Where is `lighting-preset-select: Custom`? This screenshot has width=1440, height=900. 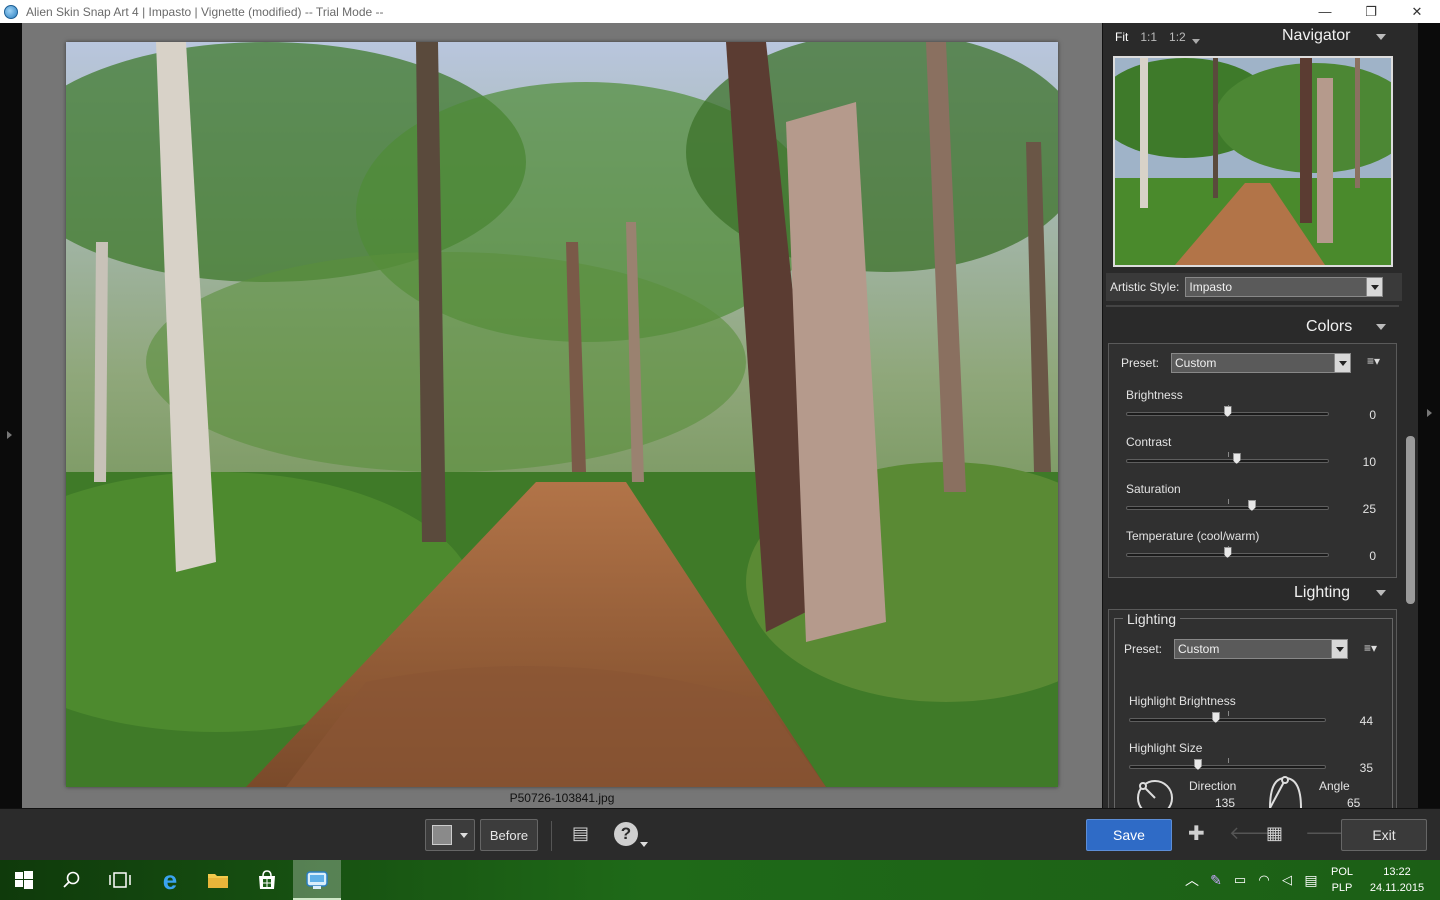 lighting-preset-select: Custom is located at coordinates (1261, 649).